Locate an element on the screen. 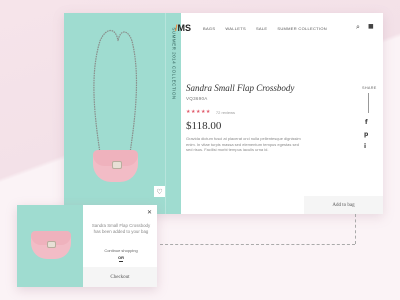 Image resolution: width=400 pixels, height=300 pixels. popup-product-image is located at coordinates (50, 246).